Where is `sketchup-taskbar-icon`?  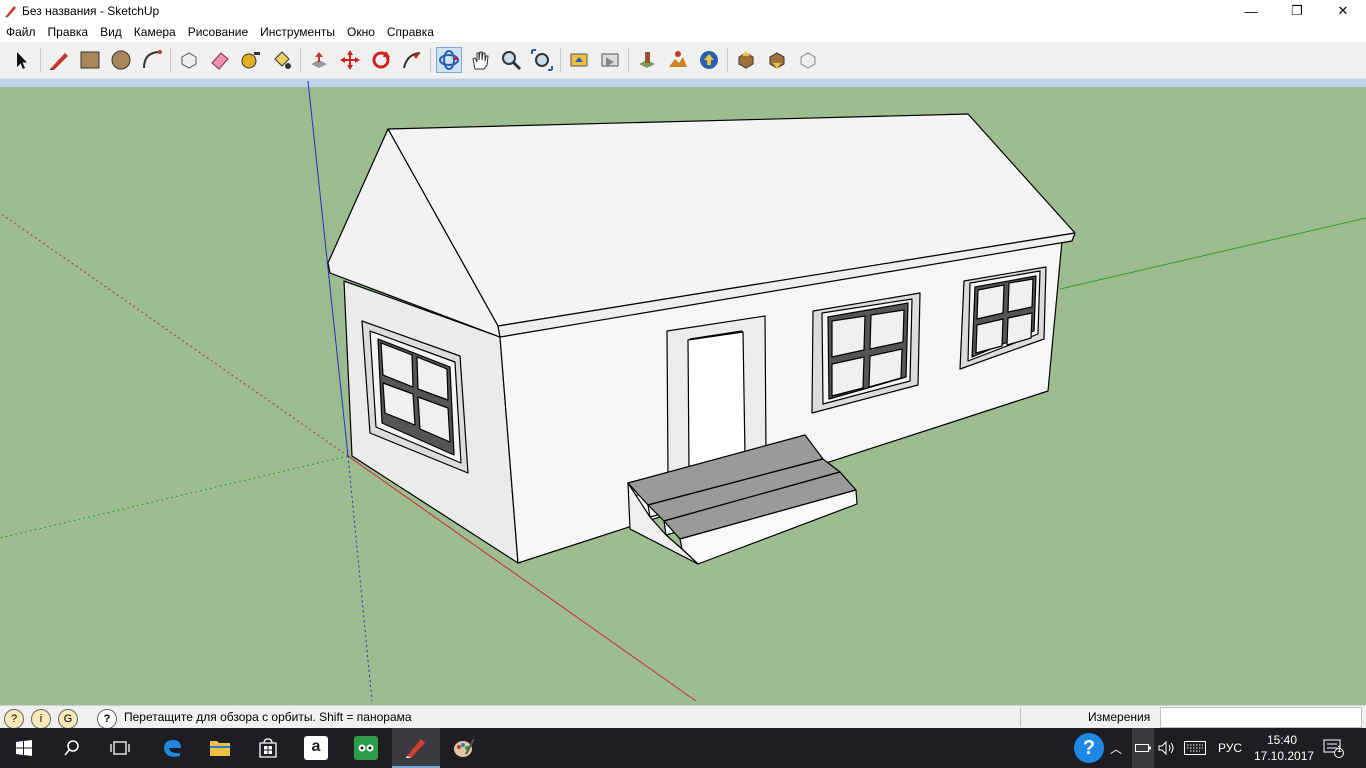
sketchup-taskbar-icon is located at coordinates (416, 748).